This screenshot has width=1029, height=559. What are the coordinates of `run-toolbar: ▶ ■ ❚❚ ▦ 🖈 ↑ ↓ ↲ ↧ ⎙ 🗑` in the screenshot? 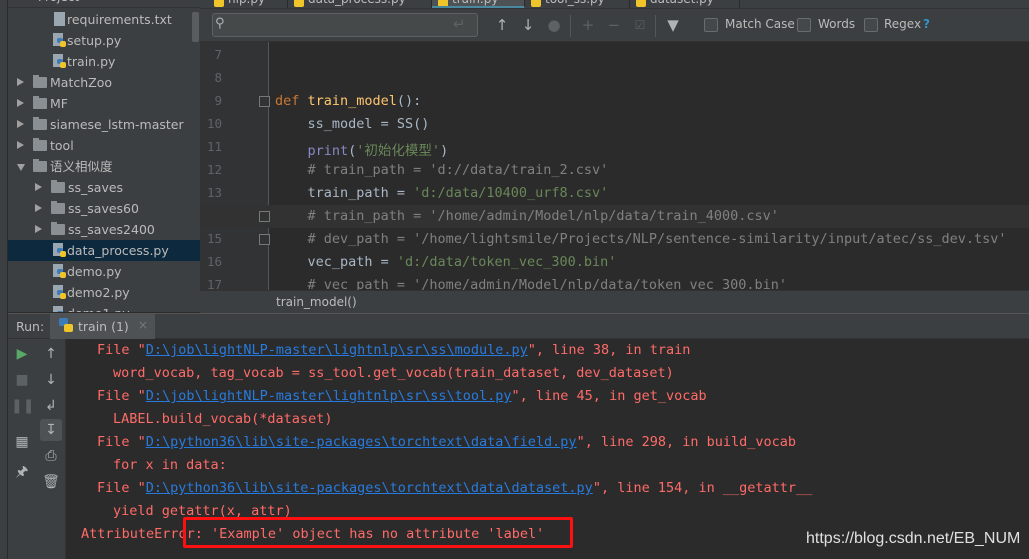 It's located at (36, 449).